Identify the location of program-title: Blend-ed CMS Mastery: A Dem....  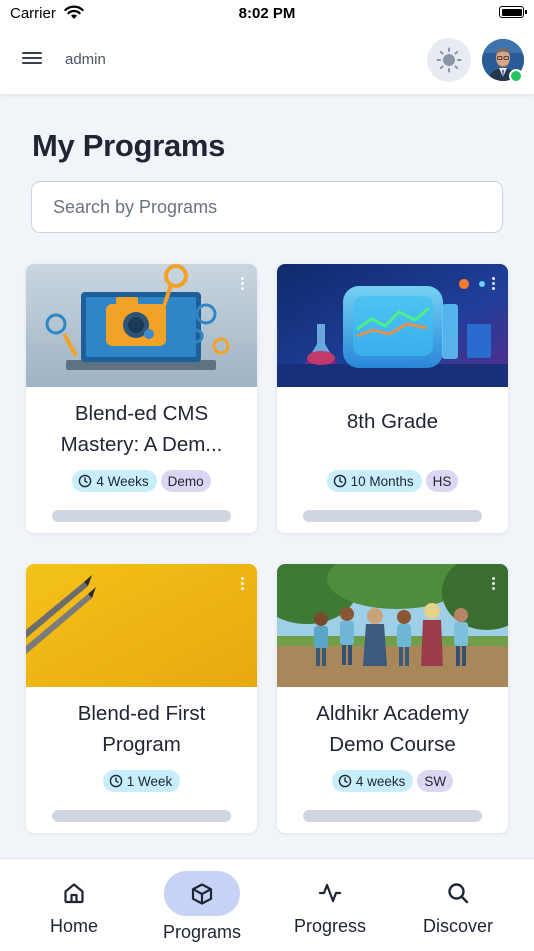
(141, 429).